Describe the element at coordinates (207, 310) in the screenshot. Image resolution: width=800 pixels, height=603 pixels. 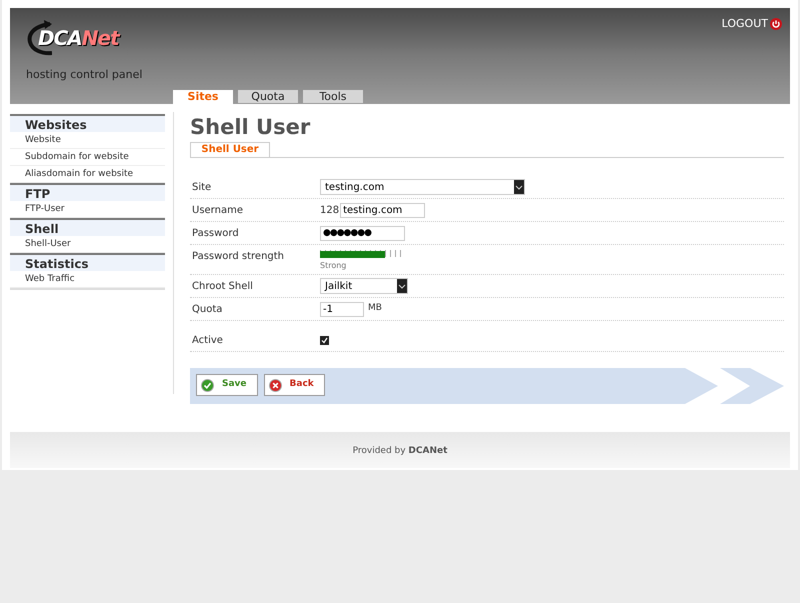
I see `field-label: Quota` at that location.